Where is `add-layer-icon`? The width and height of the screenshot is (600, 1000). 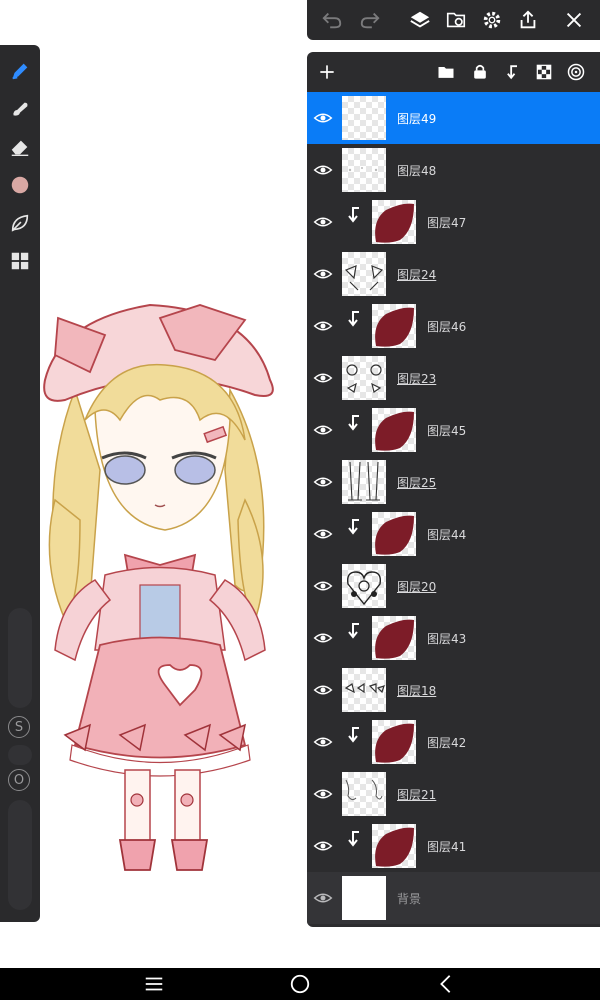
add-layer-icon is located at coordinates (327, 72).